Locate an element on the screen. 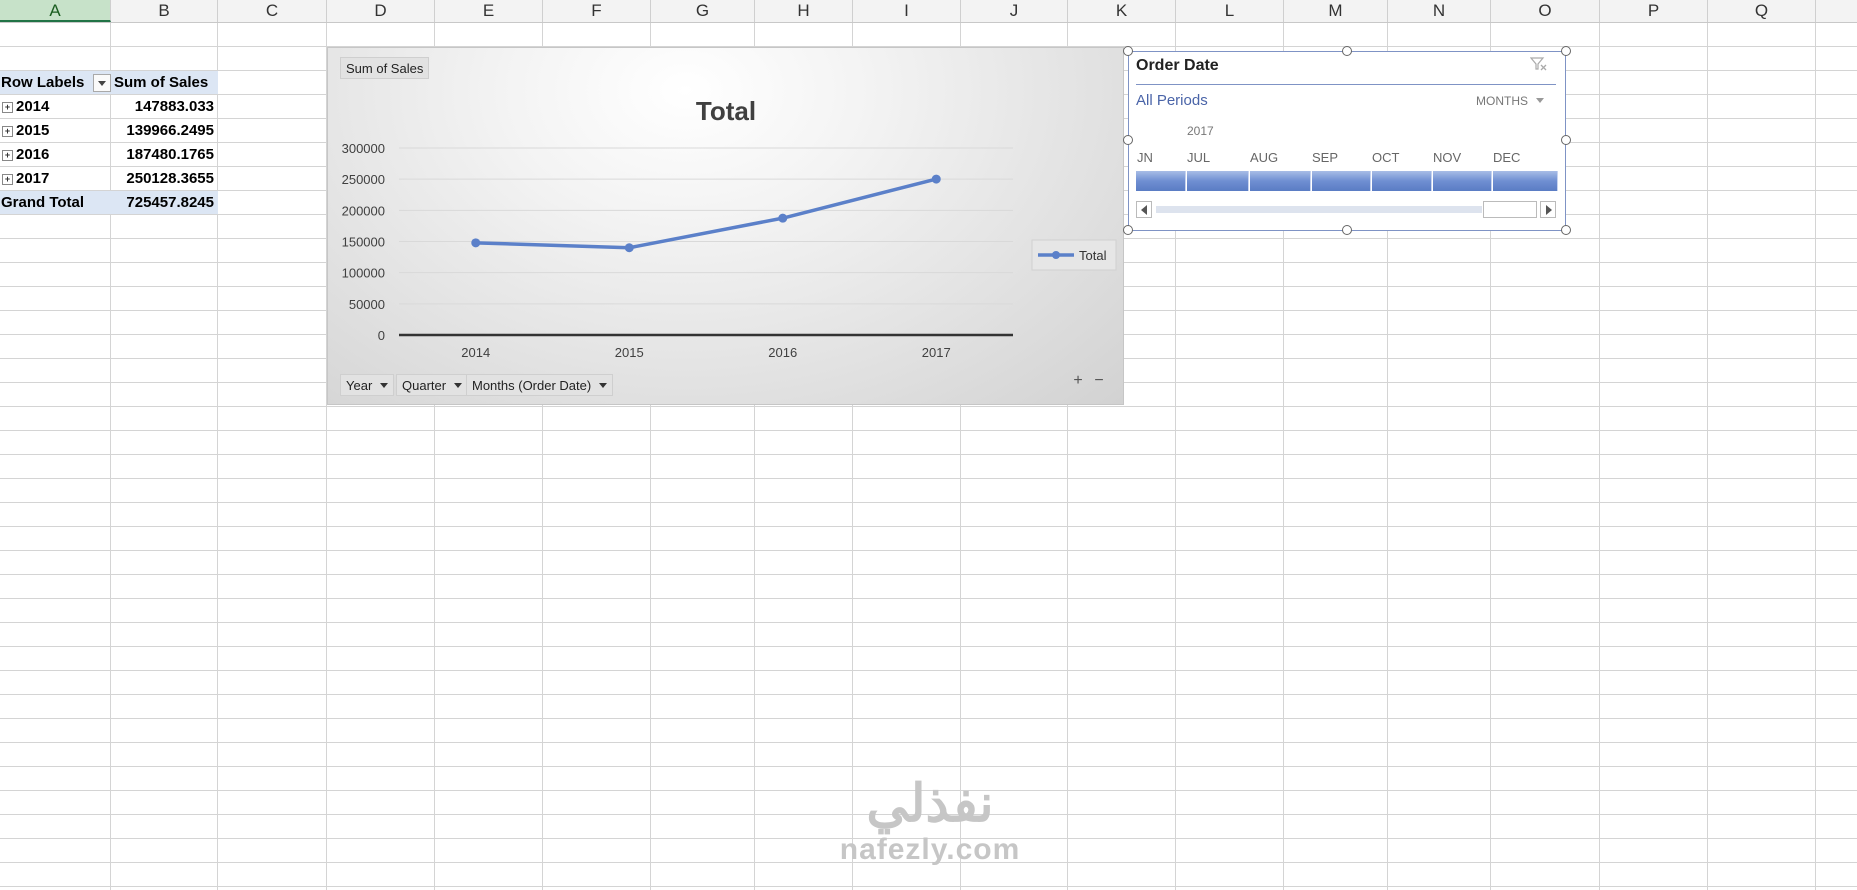 The height and width of the screenshot is (890, 1857). pivot-row-value: 250128.3655 is located at coordinates (170, 178).